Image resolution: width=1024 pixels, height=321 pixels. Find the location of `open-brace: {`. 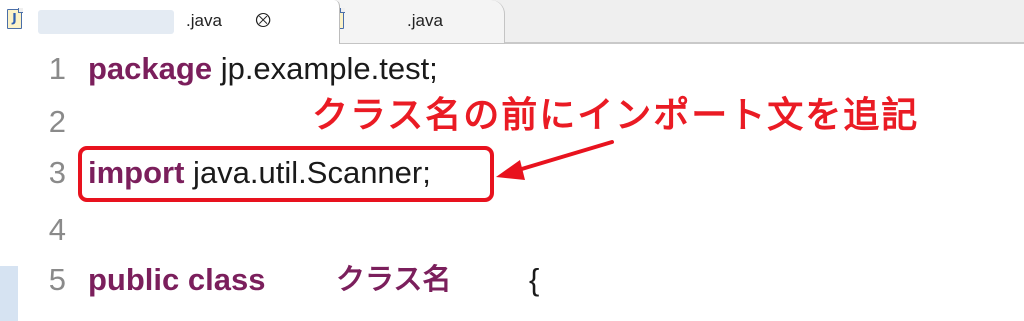

open-brace: { is located at coordinates (534, 279).